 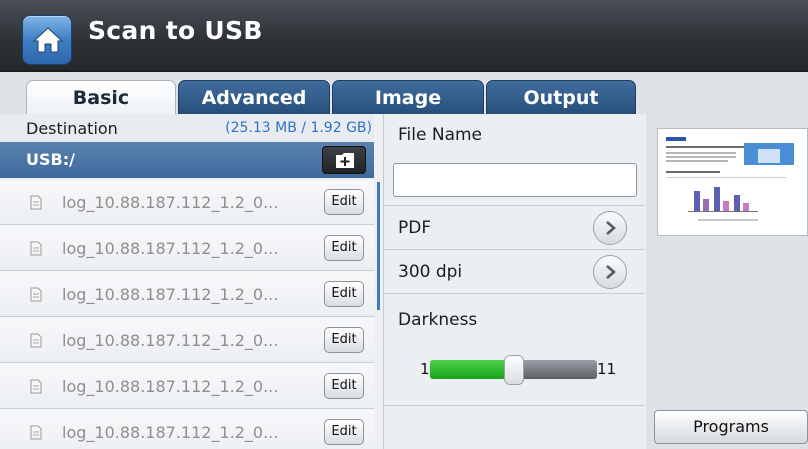 What do you see at coordinates (72, 128) in the screenshot?
I see `destination-label: Destination` at bounding box center [72, 128].